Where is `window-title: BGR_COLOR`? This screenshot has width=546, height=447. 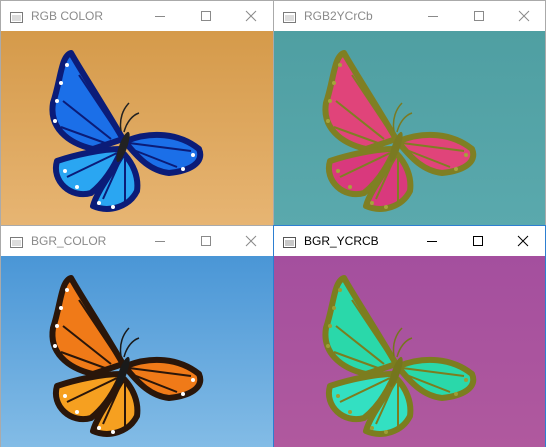
window-title: BGR_COLOR is located at coordinates (69, 241).